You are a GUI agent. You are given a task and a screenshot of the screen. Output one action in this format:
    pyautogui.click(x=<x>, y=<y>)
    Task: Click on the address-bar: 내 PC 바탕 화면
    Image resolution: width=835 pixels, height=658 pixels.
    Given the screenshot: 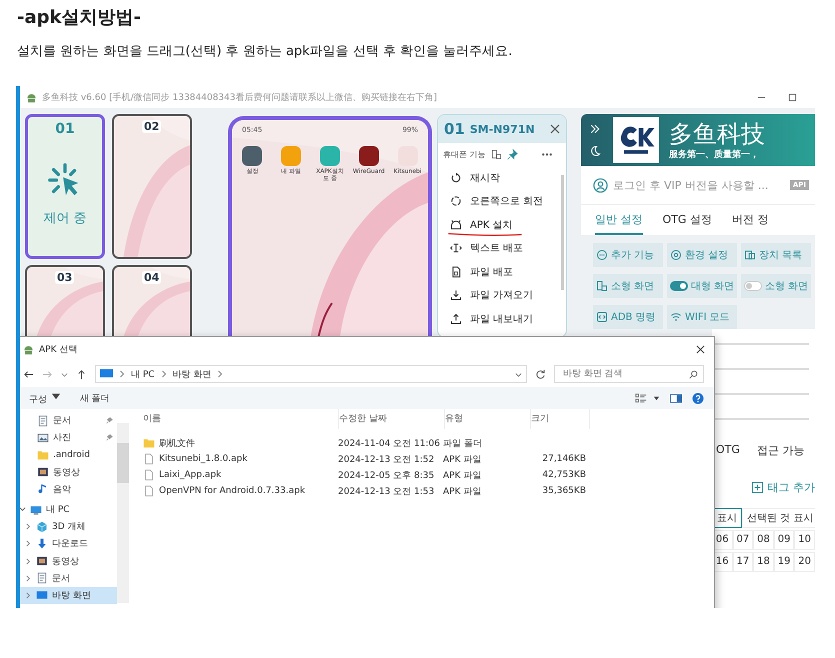 What is the action you would take?
    pyautogui.click(x=311, y=374)
    